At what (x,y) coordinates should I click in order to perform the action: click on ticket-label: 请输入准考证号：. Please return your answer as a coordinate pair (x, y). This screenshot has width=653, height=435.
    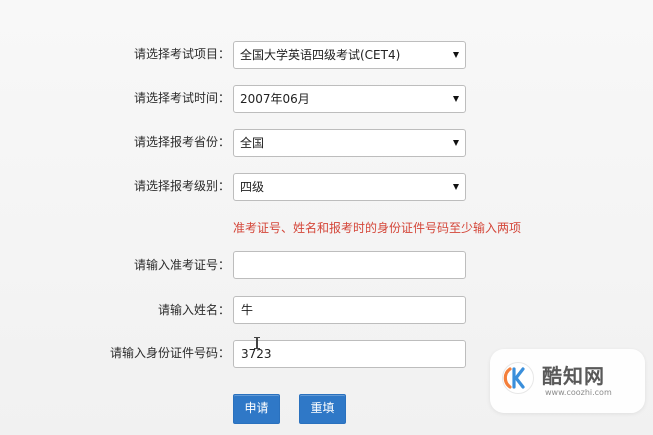
    Looking at the image, I should click on (181, 265).